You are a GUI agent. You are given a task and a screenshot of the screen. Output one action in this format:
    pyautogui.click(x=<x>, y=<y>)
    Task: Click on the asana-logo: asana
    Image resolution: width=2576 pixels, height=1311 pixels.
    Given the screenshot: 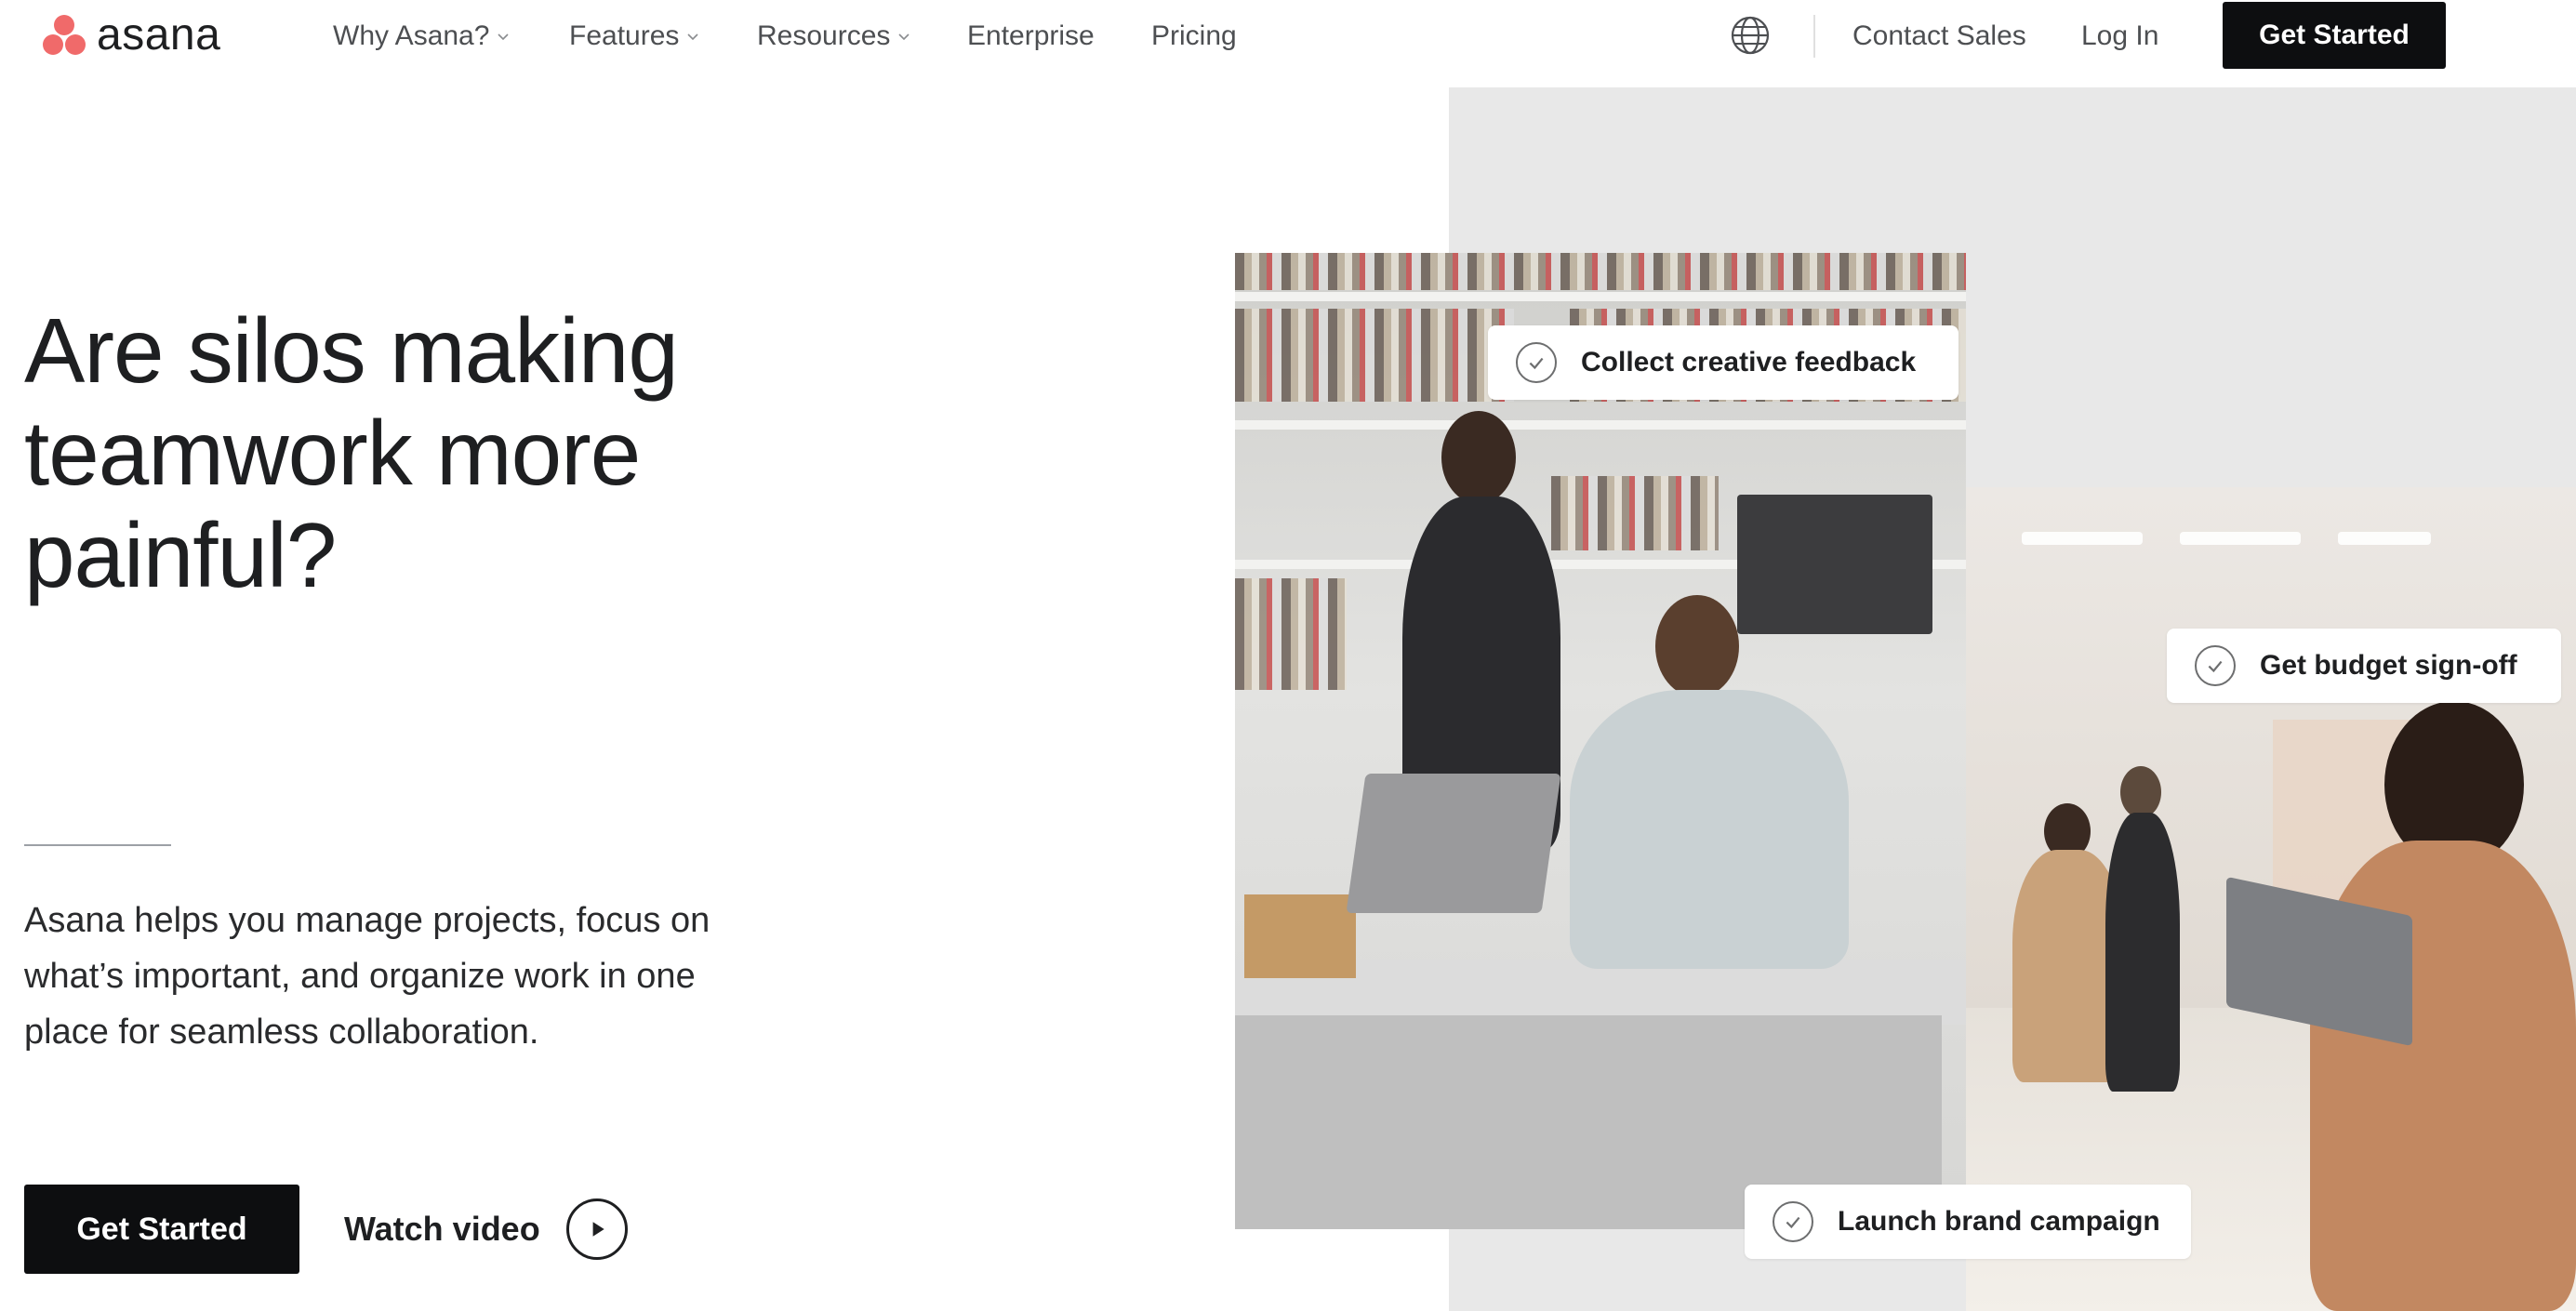 What is the action you would take?
    pyautogui.click(x=130, y=35)
    